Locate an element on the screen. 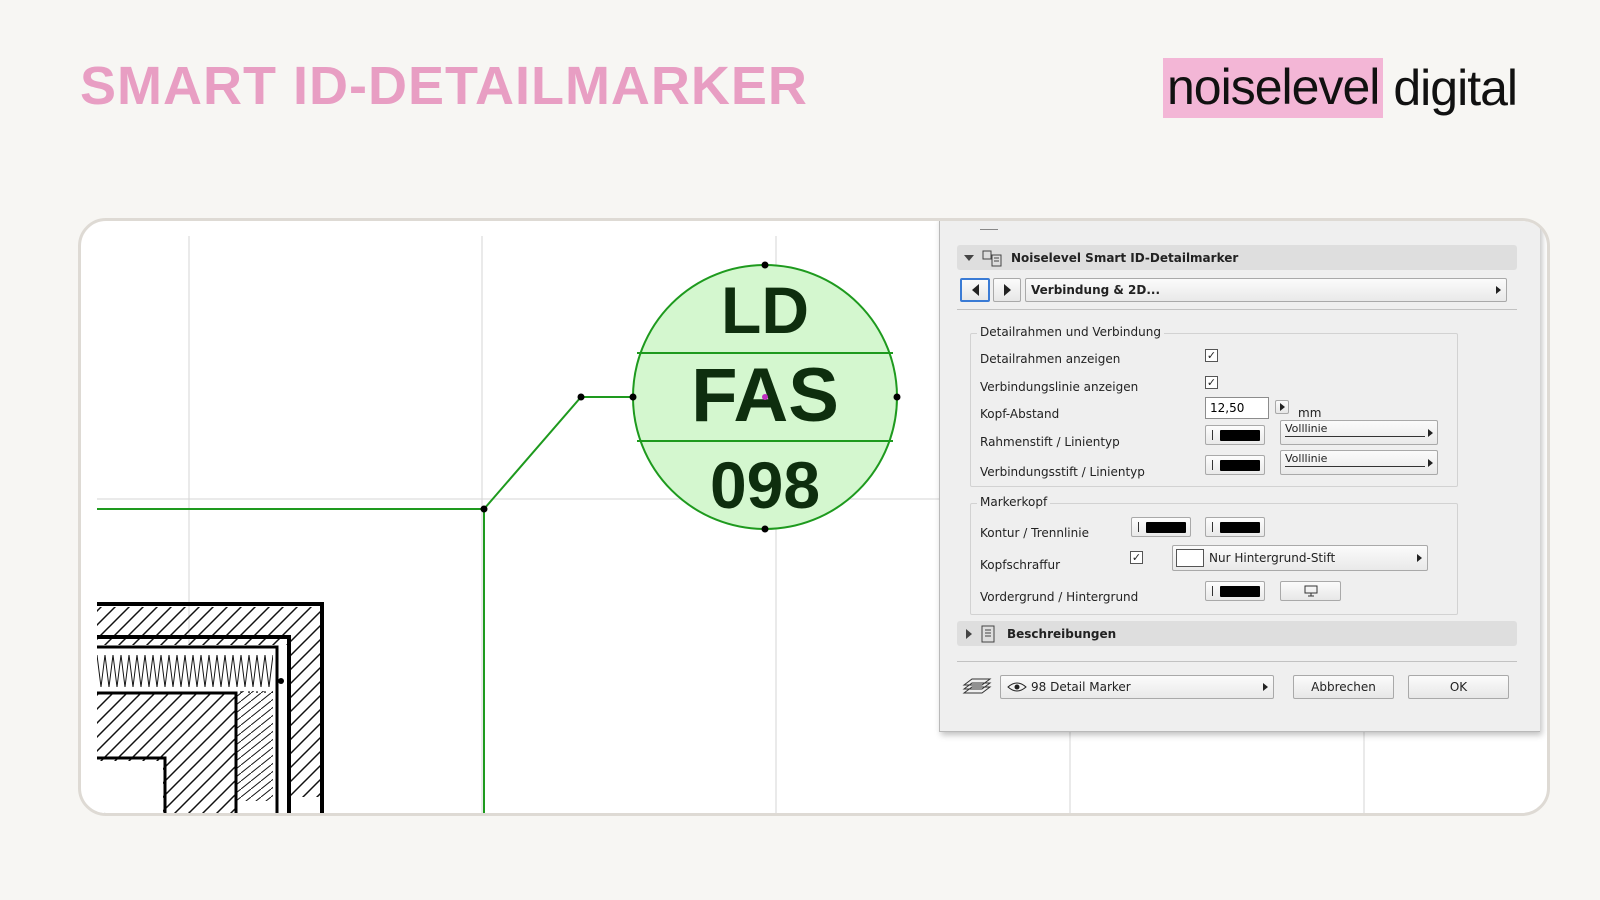 This screenshot has width=1600, height=900. background-pen-button is located at coordinates (1310, 591).